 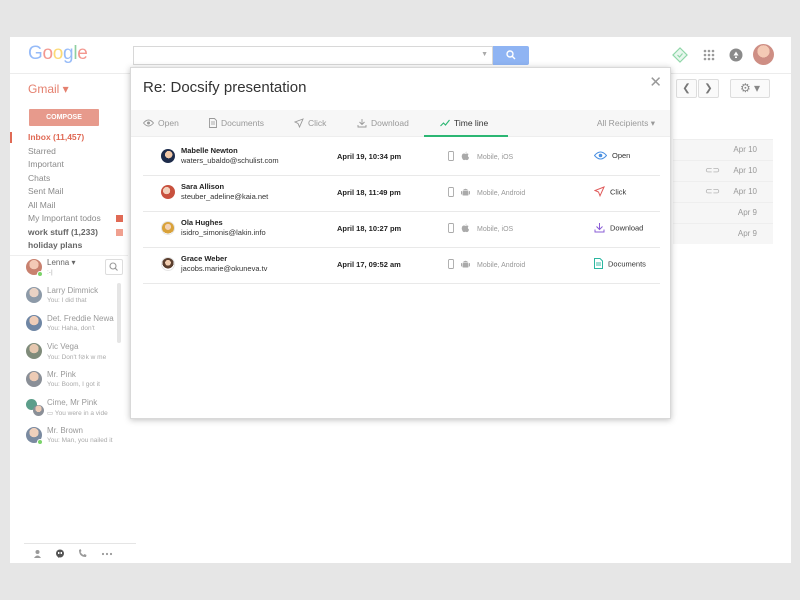 What do you see at coordinates (69, 179) in the screenshot?
I see `sidebar-item-chats: Chats` at bounding box center [69, 179].